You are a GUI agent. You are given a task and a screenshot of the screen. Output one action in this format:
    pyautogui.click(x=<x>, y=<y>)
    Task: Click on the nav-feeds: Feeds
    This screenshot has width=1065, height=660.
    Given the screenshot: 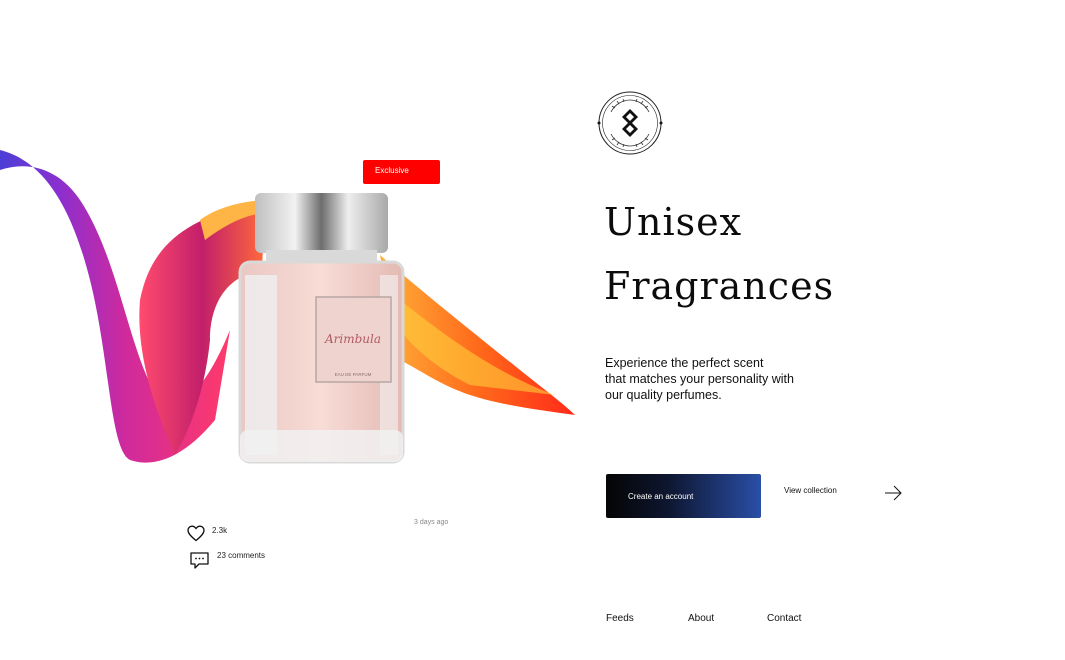 What is the action you would take?
    pyautogui.click(x=620, y=618)
    